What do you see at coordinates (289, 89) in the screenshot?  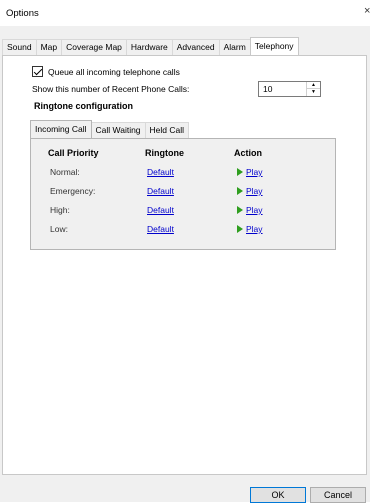 I see `recent-calls-spinner: 10 ▲ ▼` at bounding box center [289, 89].